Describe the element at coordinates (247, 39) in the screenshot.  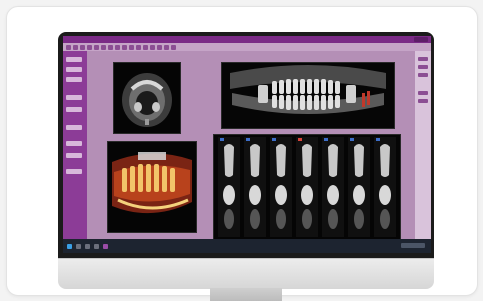
I see `app-titlebar` at that location.